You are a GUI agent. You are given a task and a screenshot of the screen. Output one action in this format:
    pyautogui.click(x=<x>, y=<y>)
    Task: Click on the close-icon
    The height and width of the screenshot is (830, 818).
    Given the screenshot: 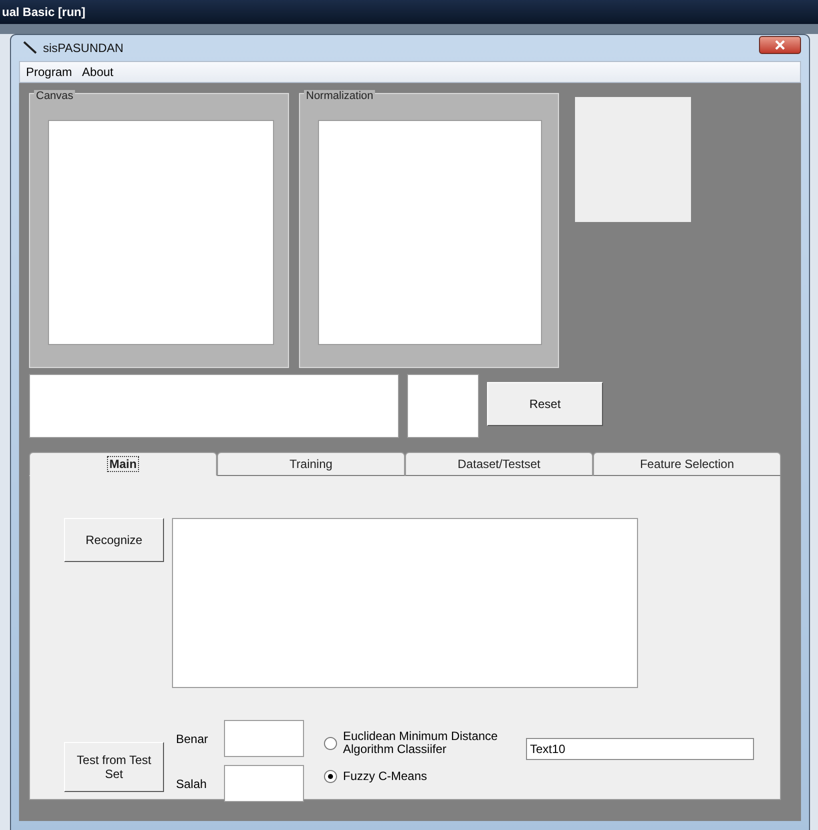 What is the action you would take?
    pyautogui.click(x=780, y=45)
    